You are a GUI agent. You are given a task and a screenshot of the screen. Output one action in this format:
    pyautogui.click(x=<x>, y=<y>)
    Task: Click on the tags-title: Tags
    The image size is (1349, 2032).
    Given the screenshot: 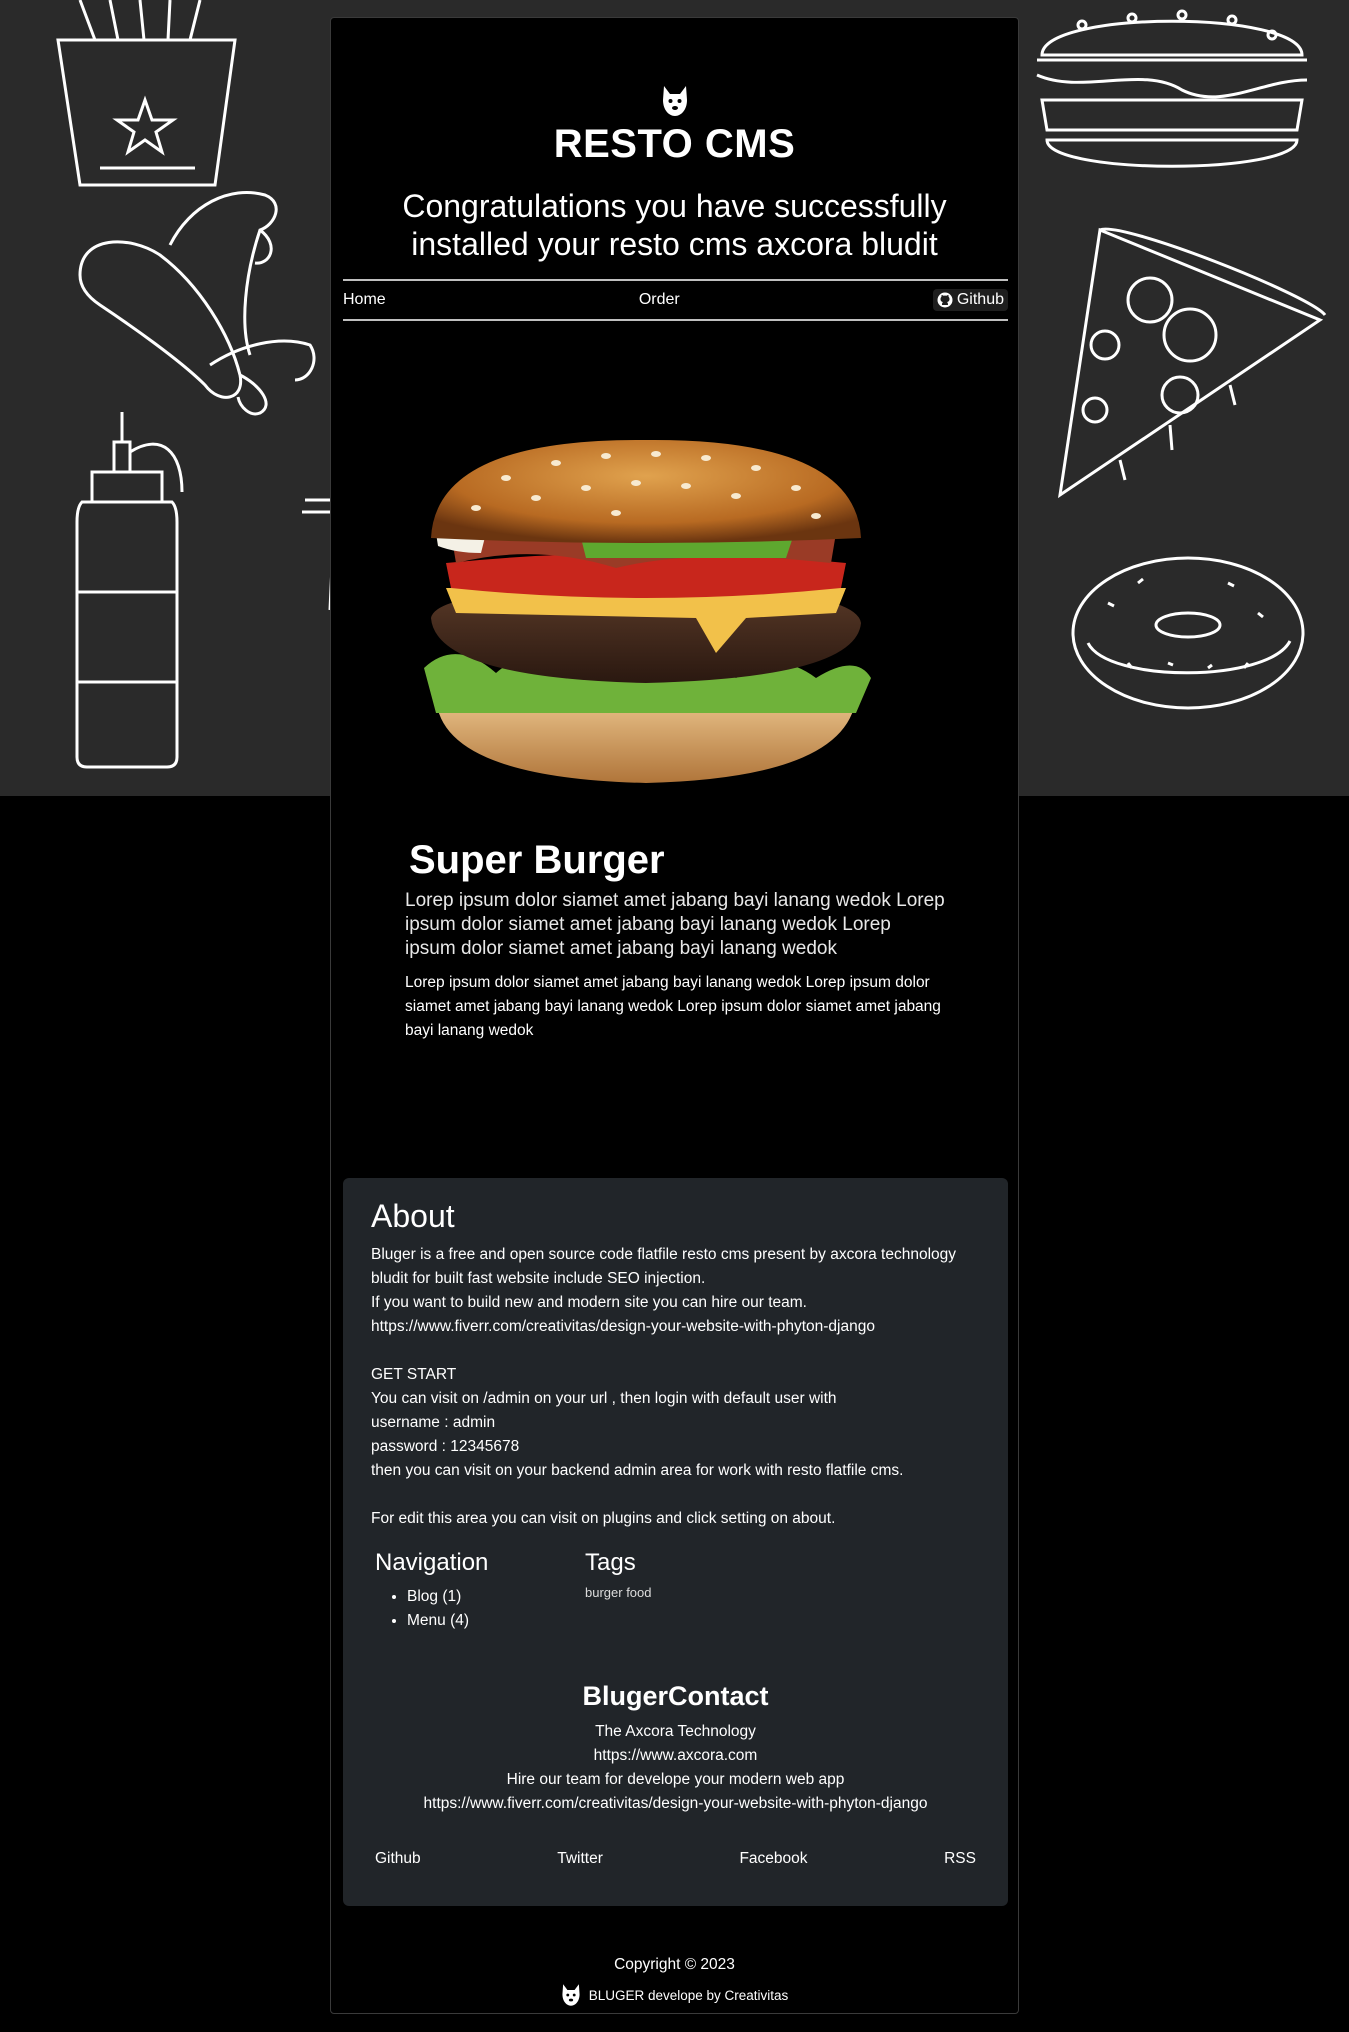 What is the action you would take?
    pyautogui.click(x=610, y=1562)
    